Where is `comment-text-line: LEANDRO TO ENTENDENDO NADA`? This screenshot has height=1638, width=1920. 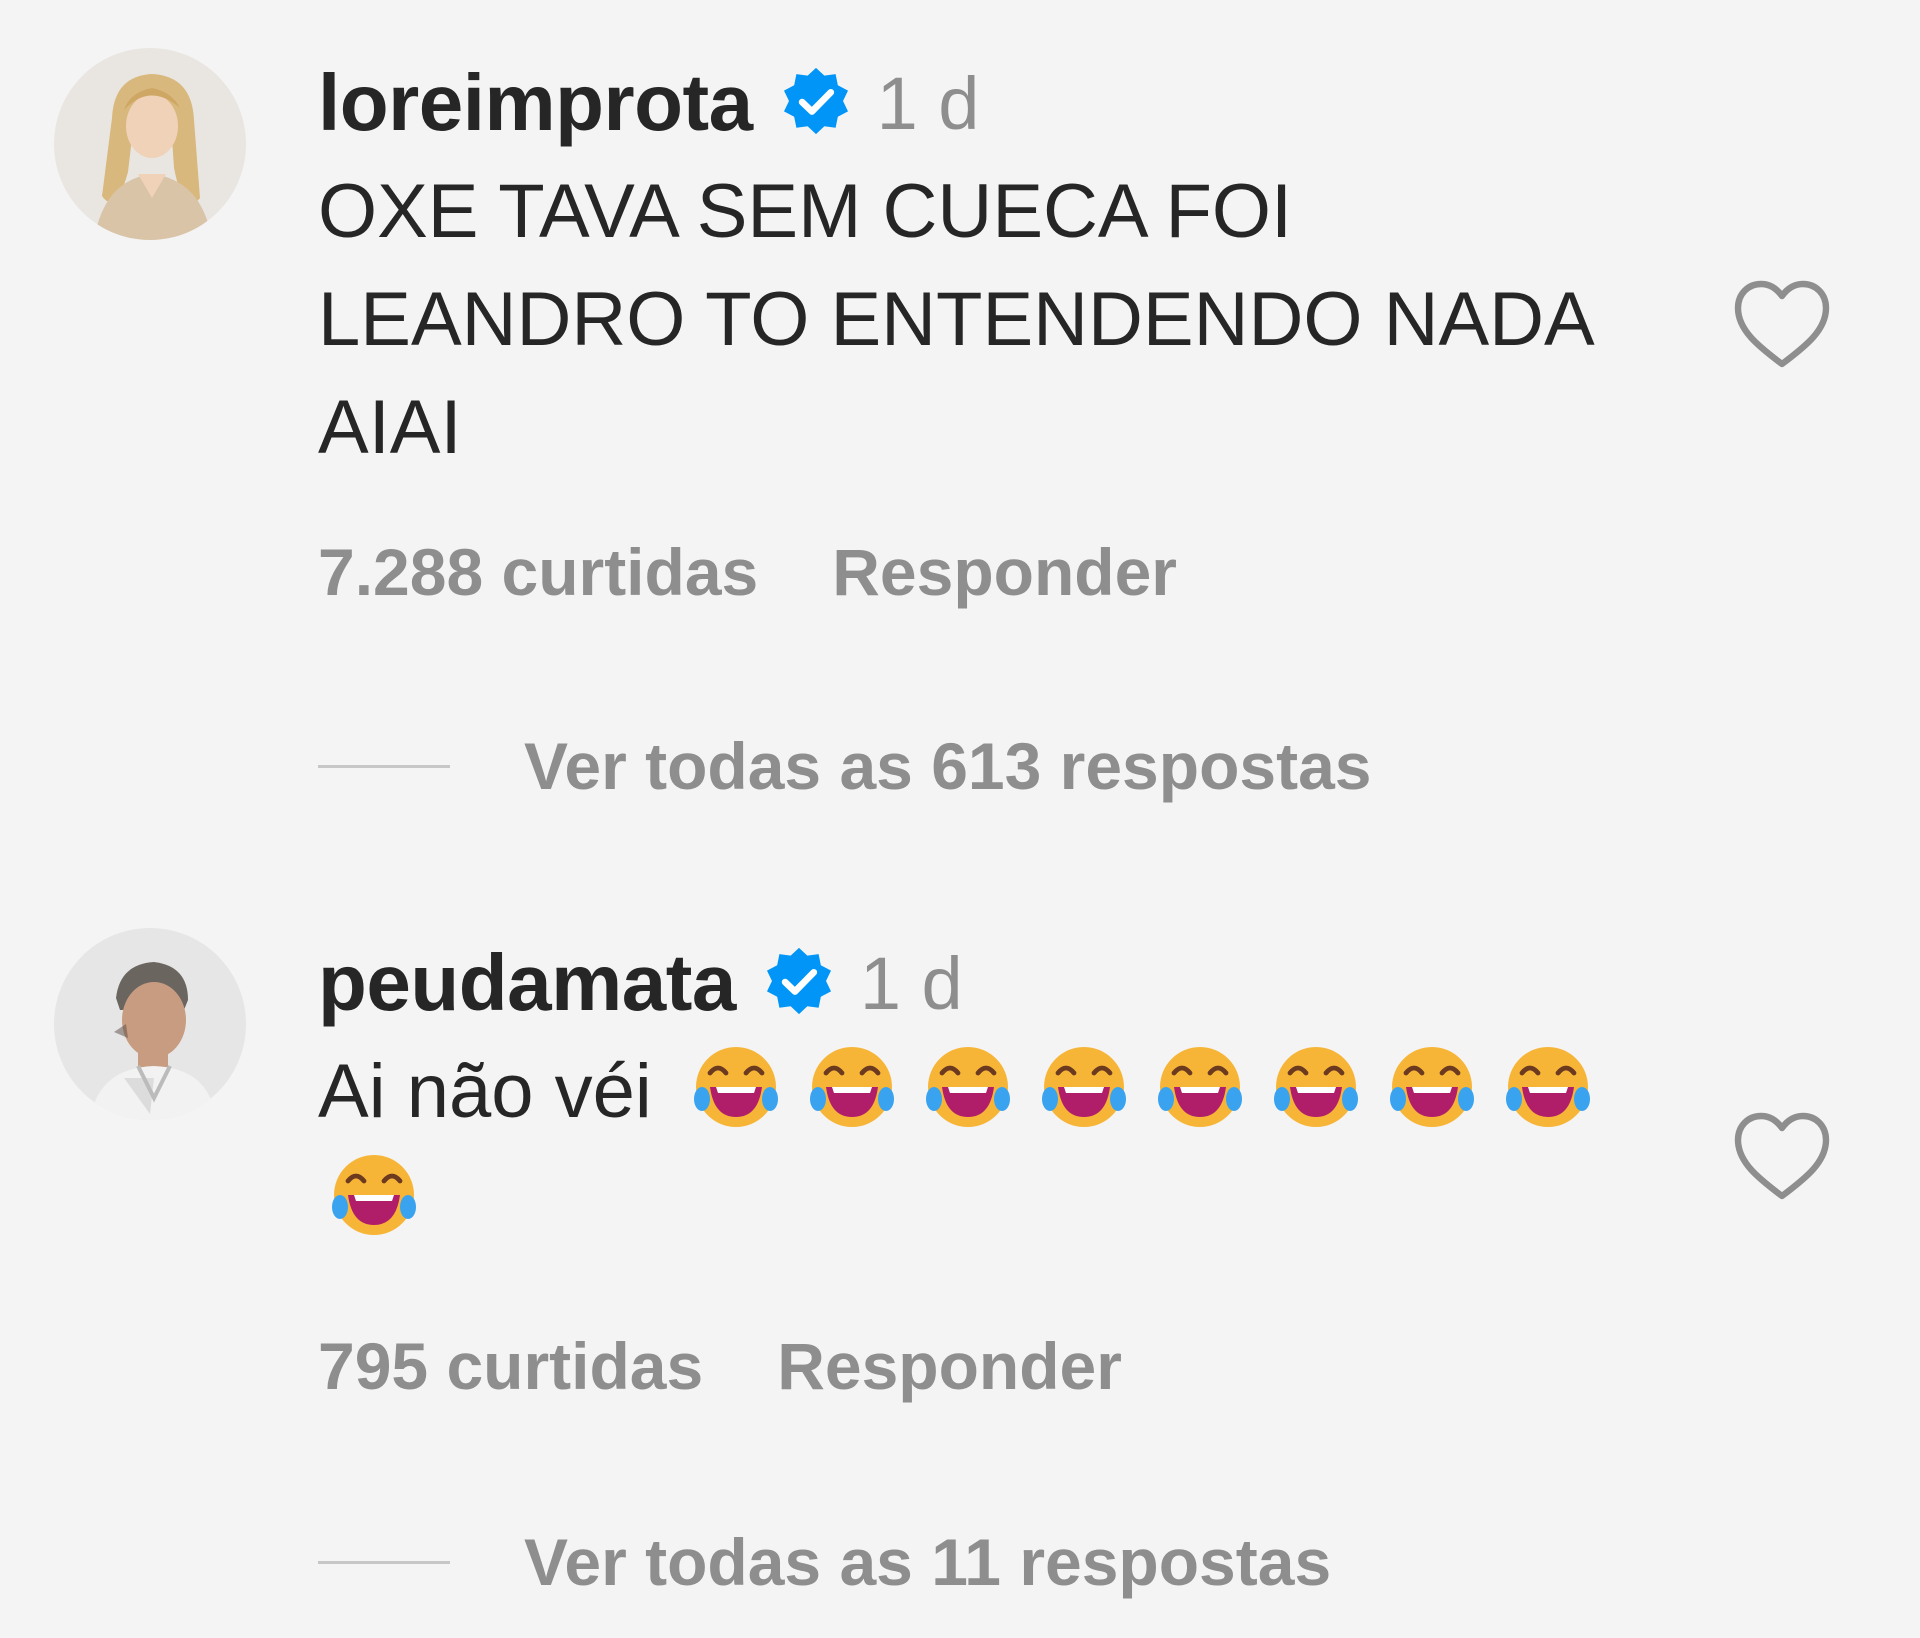
comment-text-line: LEANDRO TO ENTENDENDO NADA is located at coordinates (956, 319).